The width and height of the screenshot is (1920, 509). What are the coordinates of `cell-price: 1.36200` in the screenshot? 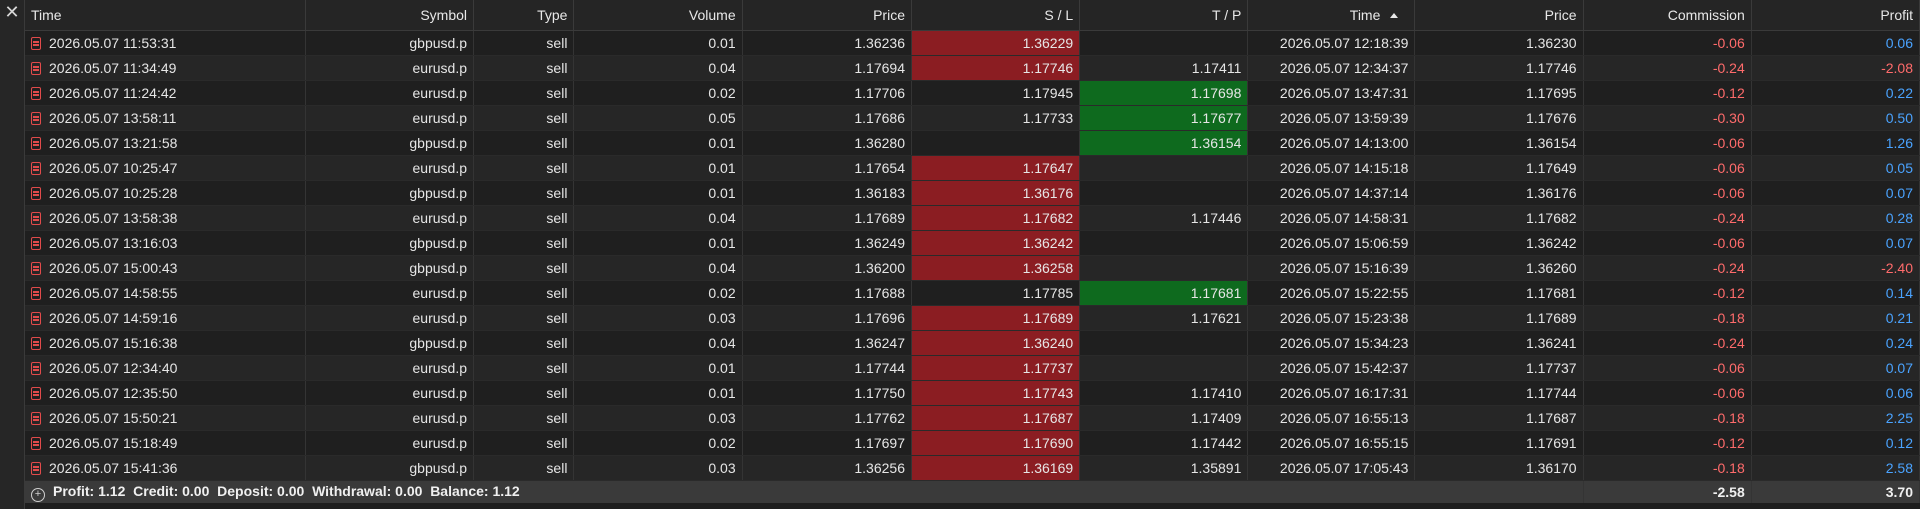 It's located at (827, 268).